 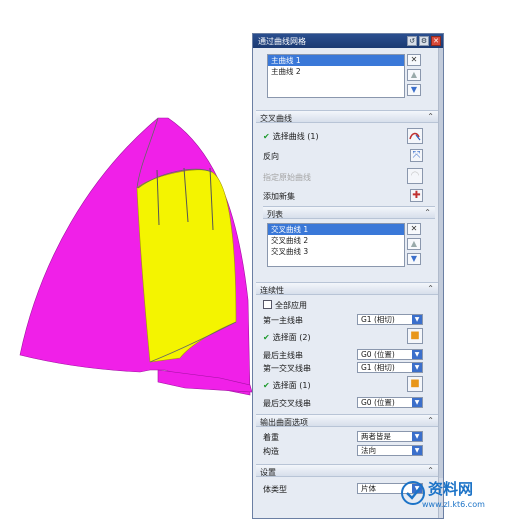 I want to click on reverse-label: 反向, so click(x=271, y=156).